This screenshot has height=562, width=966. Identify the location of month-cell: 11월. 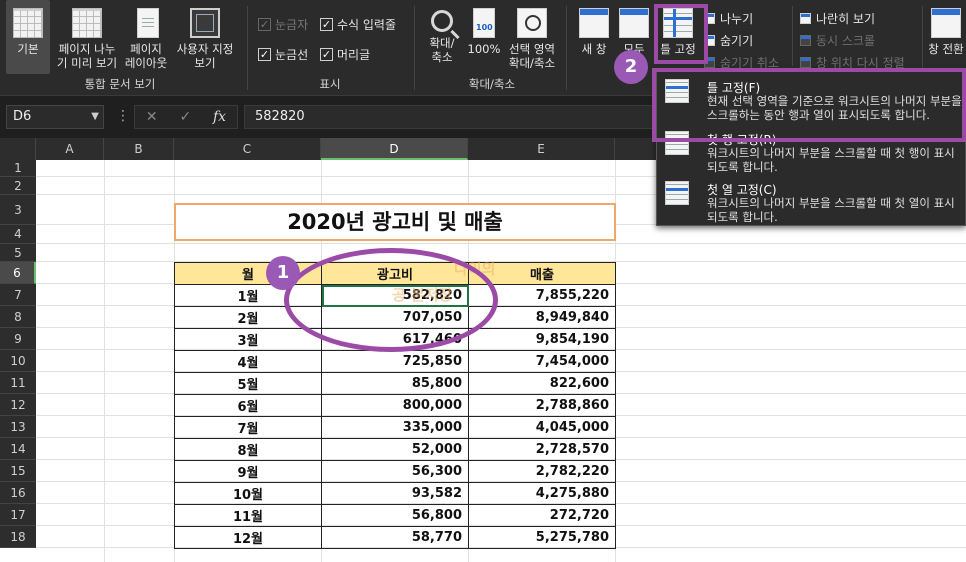
(248, 515).